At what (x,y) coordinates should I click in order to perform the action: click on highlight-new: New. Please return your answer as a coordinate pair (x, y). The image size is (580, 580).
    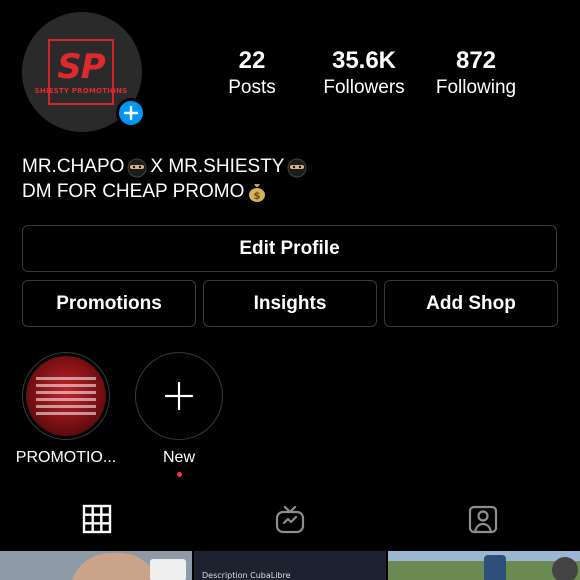
    Looking at the image, I should click on (179, 414).